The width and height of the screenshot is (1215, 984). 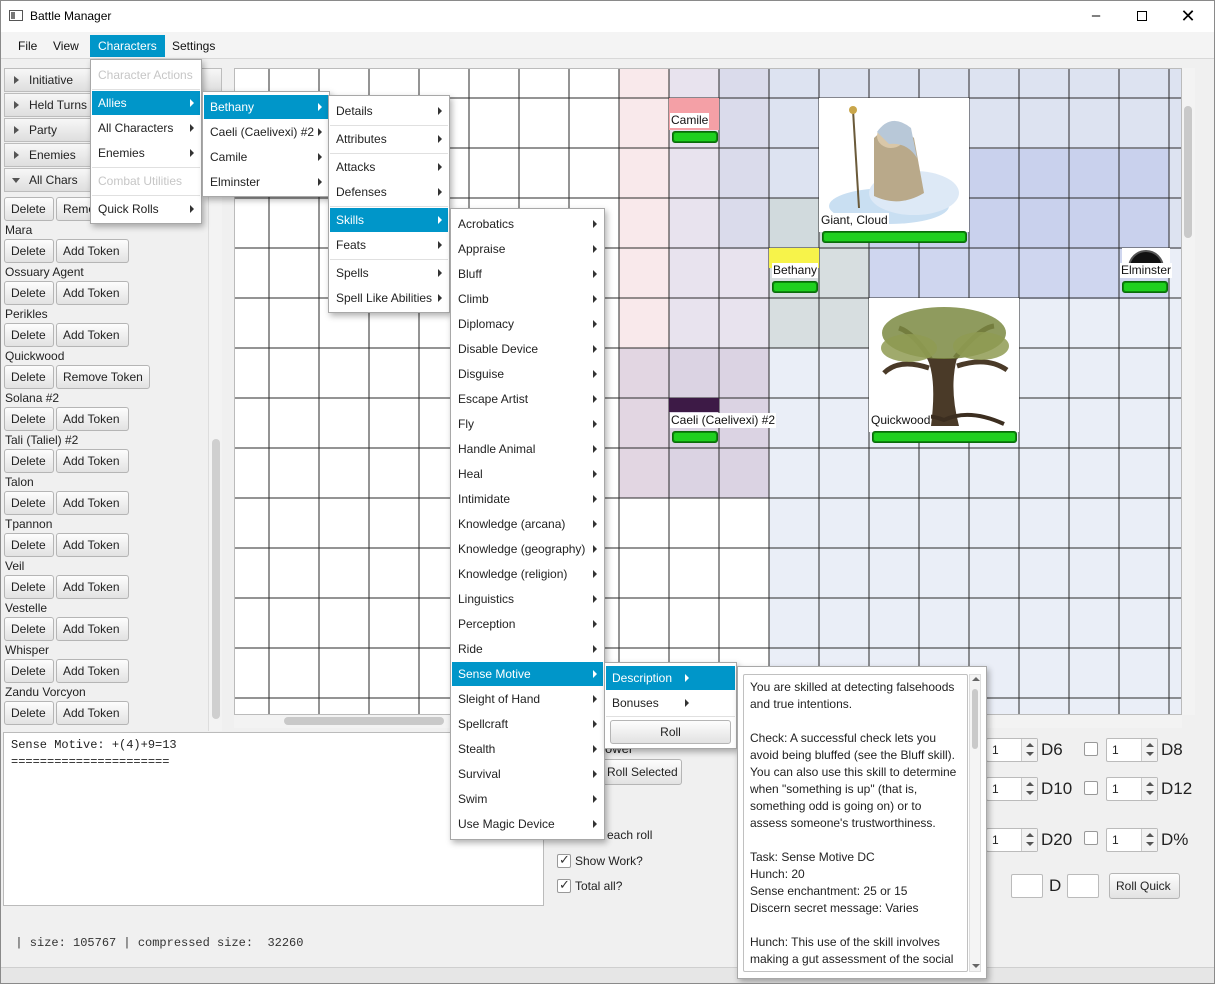 What do you see at coordinates (389, 273) in the screenshot?
I see `menu-item-spells: Spells` at bounding box center [389, 273].